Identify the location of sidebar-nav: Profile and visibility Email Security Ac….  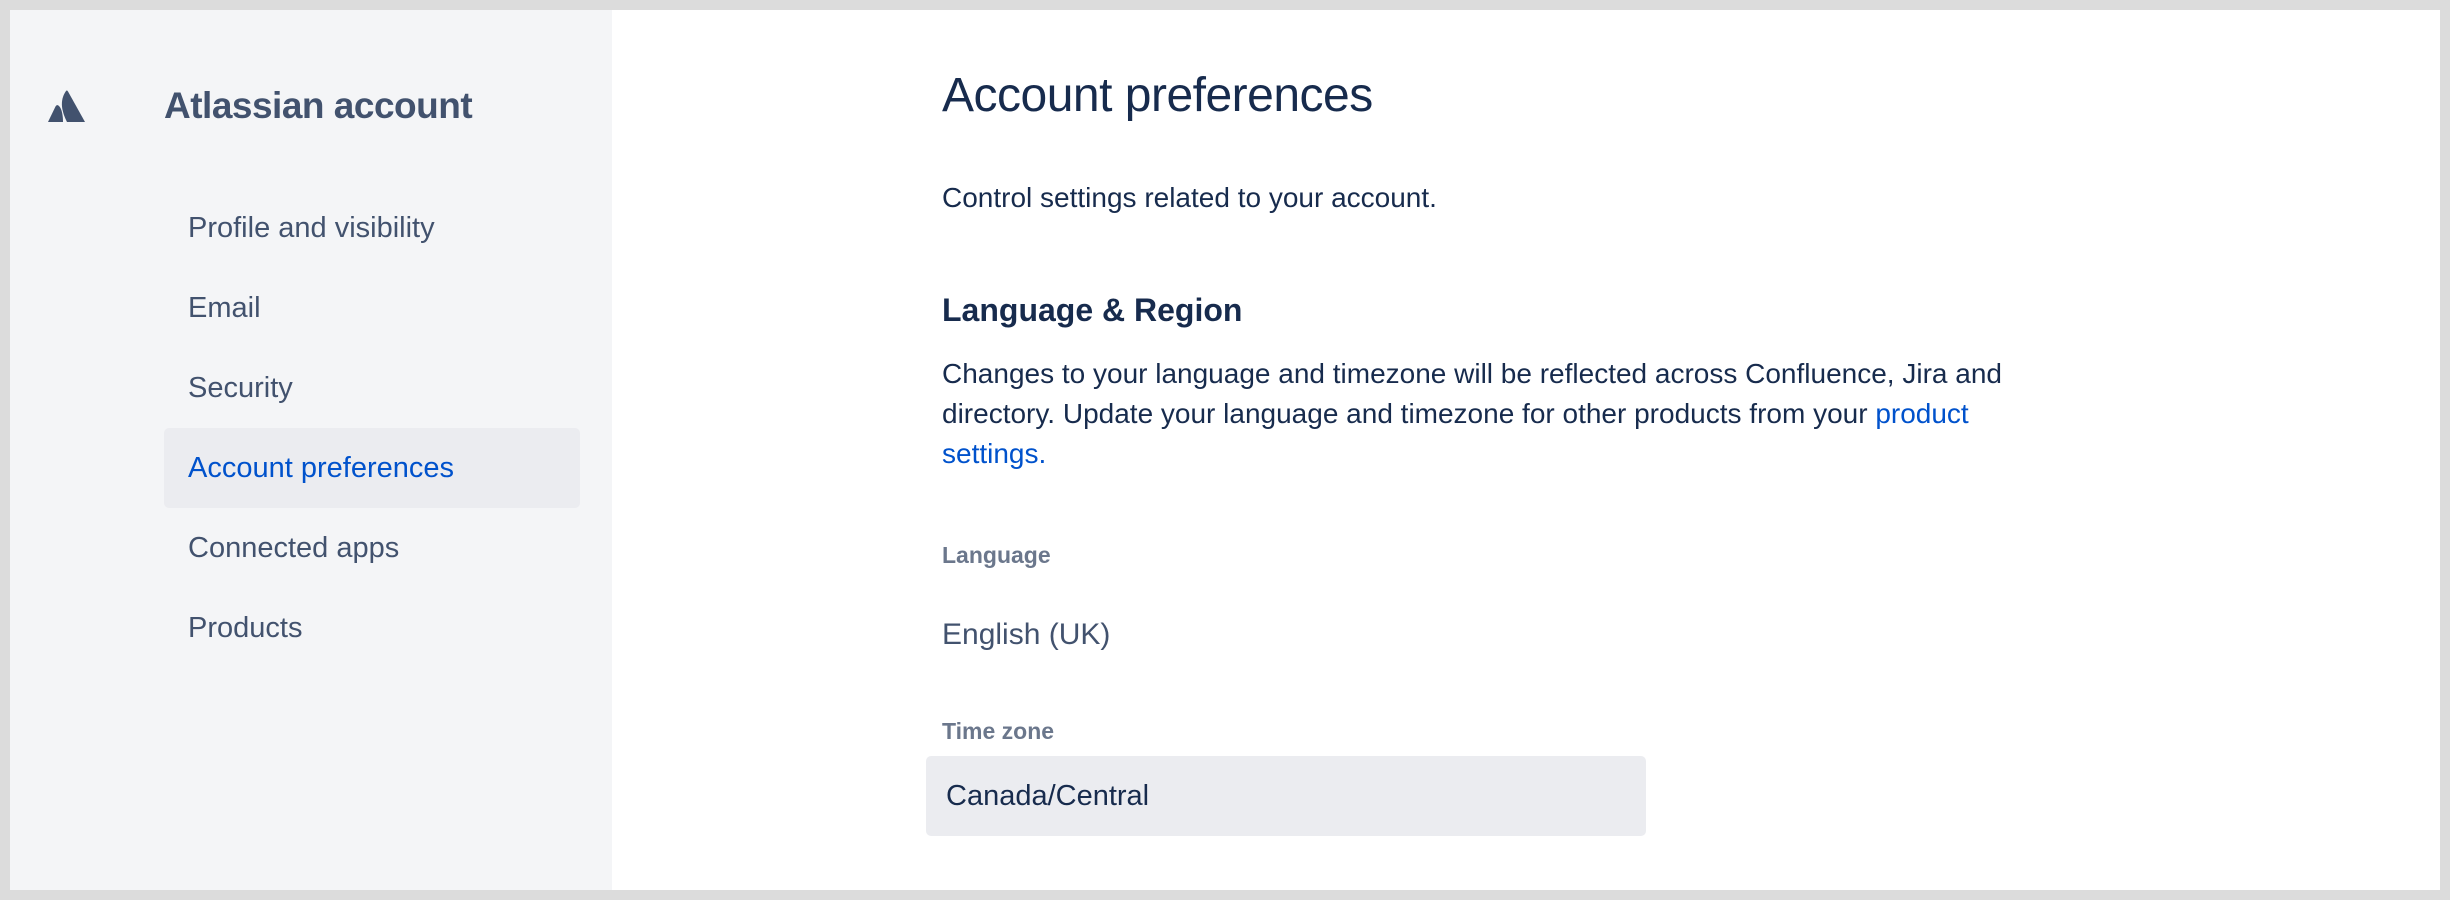
(372, 428).